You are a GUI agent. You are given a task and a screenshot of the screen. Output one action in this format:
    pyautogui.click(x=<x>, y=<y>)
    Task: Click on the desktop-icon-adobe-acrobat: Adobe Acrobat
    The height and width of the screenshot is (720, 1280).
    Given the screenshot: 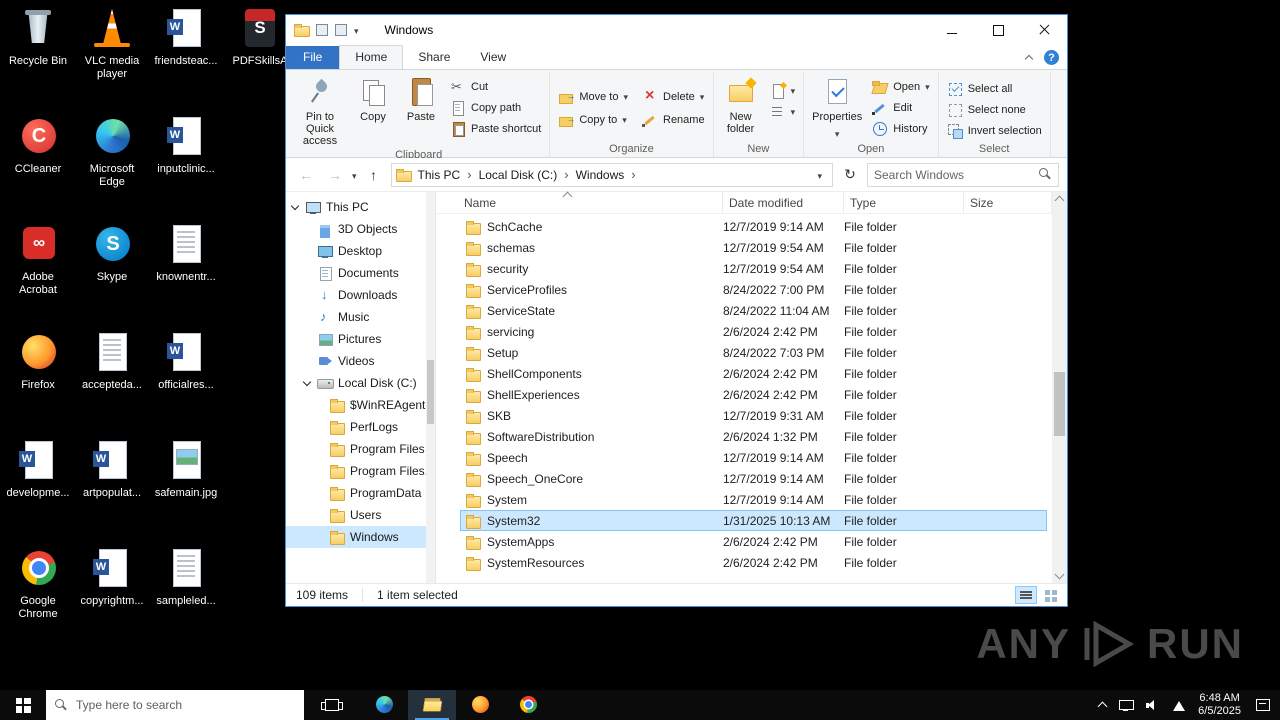 What is the action you would take?
    pyautogui.click(x=38, y=259)
    